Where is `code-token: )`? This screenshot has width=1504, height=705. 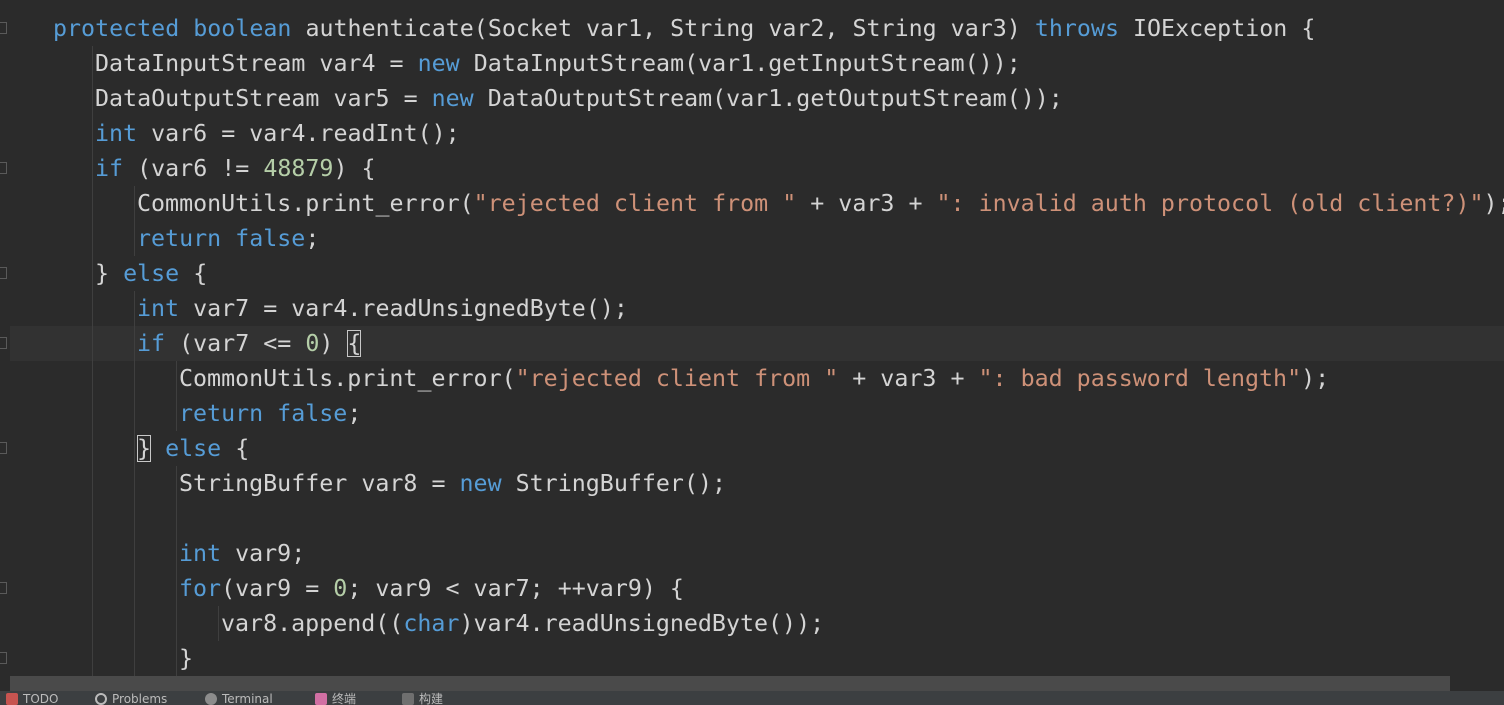
code-token: ) is located at coordinates (333, 343).